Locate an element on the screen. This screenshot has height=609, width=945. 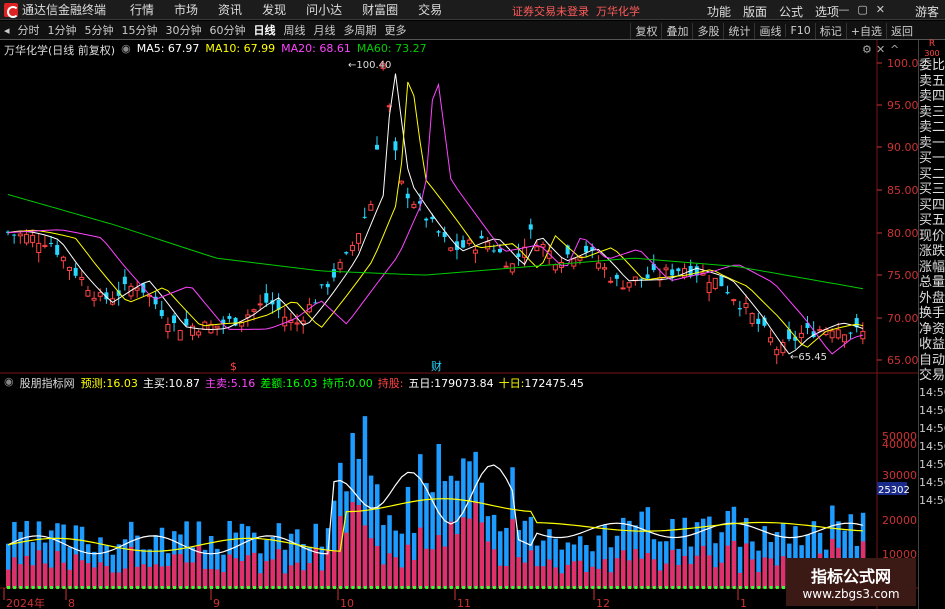
sidebar-item-16: 换手 is located at coordinates (932, 314).